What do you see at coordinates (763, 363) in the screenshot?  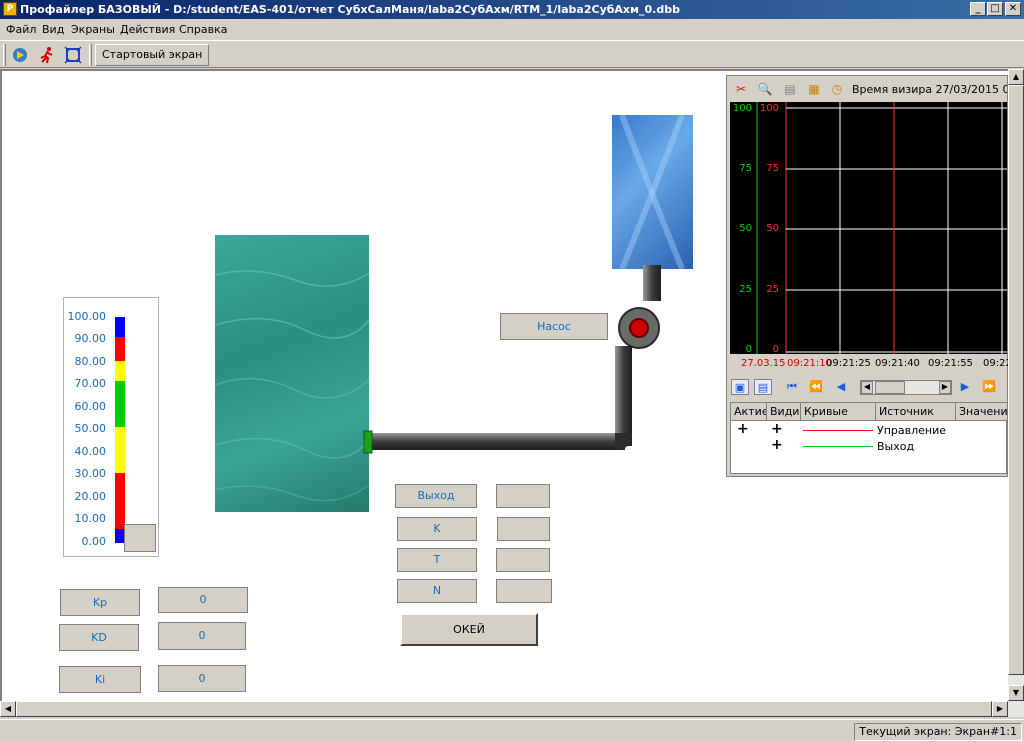 I see `x-date-label: 27.03.15` at bounding box center [763, 363].